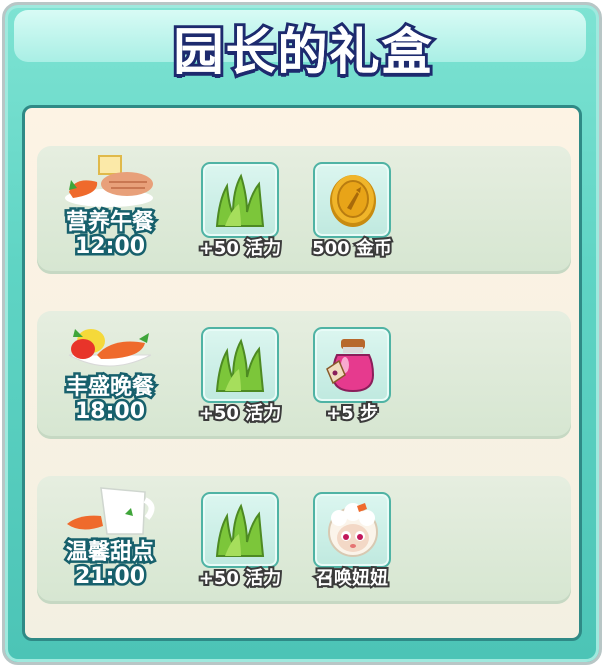 This screenshot has height=669, width=607. I want to click on dessert-cup-icon, so click(111, 511).